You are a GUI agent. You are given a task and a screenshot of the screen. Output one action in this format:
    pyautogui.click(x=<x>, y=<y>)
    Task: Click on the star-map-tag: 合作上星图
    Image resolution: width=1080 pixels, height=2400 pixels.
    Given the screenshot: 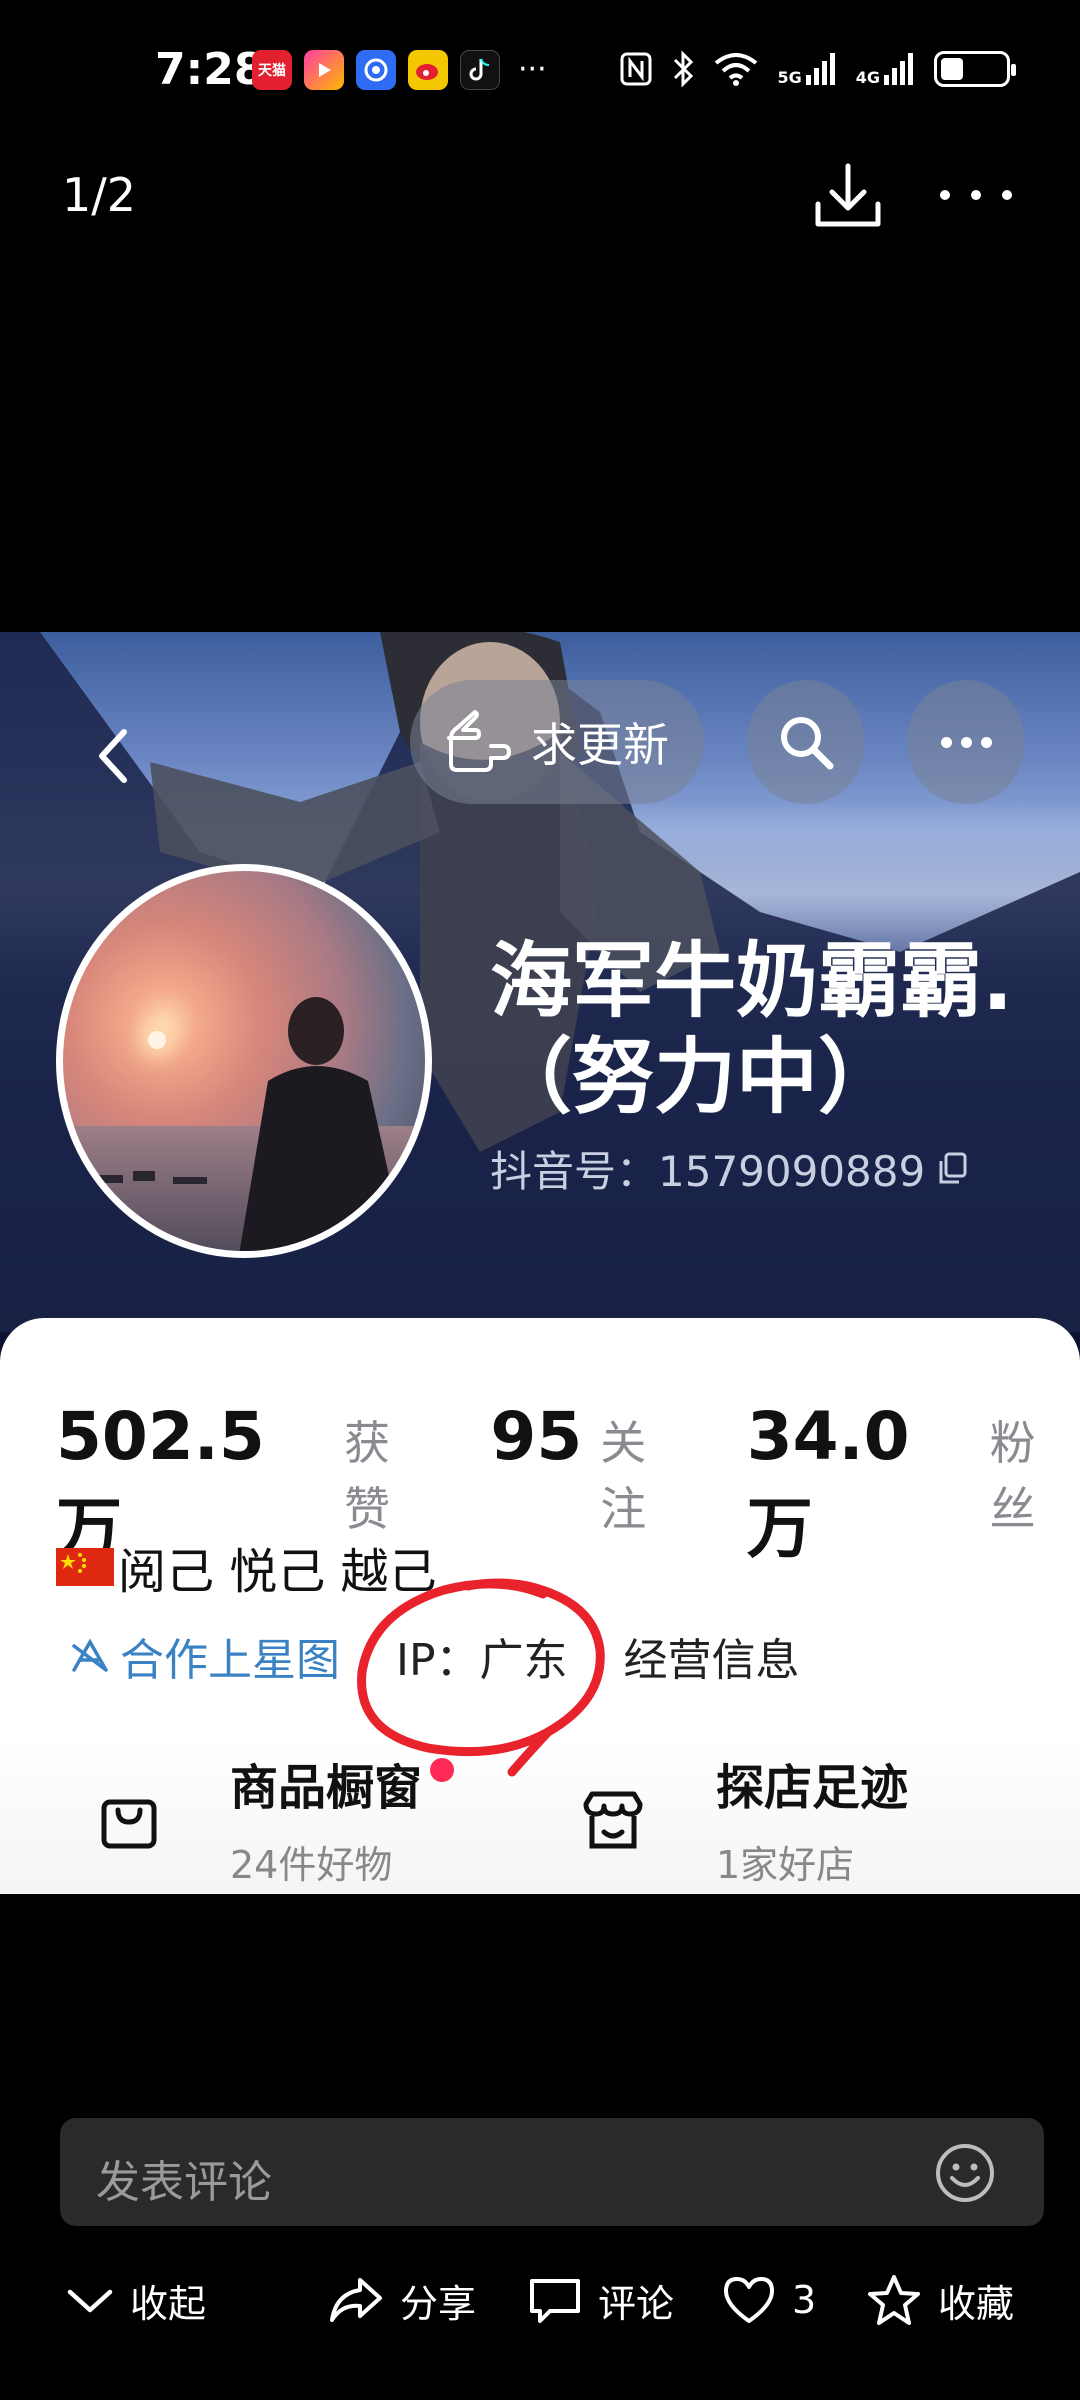 What is the action you would take?
    pyautogui.click(x=205, y=1656)
    